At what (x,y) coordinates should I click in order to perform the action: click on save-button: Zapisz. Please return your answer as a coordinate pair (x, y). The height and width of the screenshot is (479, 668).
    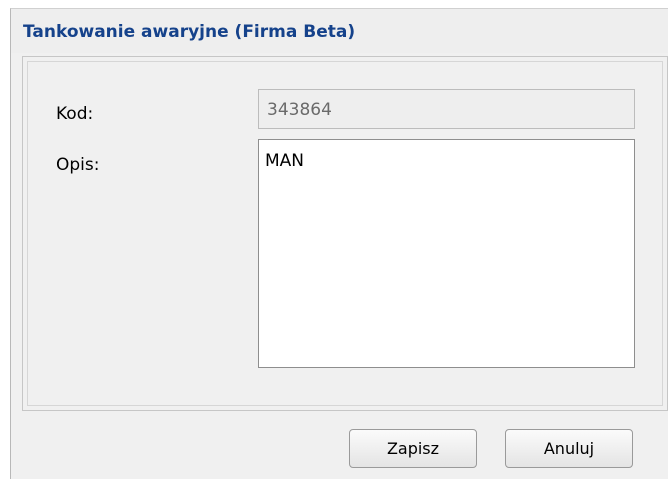
    Looking at the image, I should click on (413, 448).